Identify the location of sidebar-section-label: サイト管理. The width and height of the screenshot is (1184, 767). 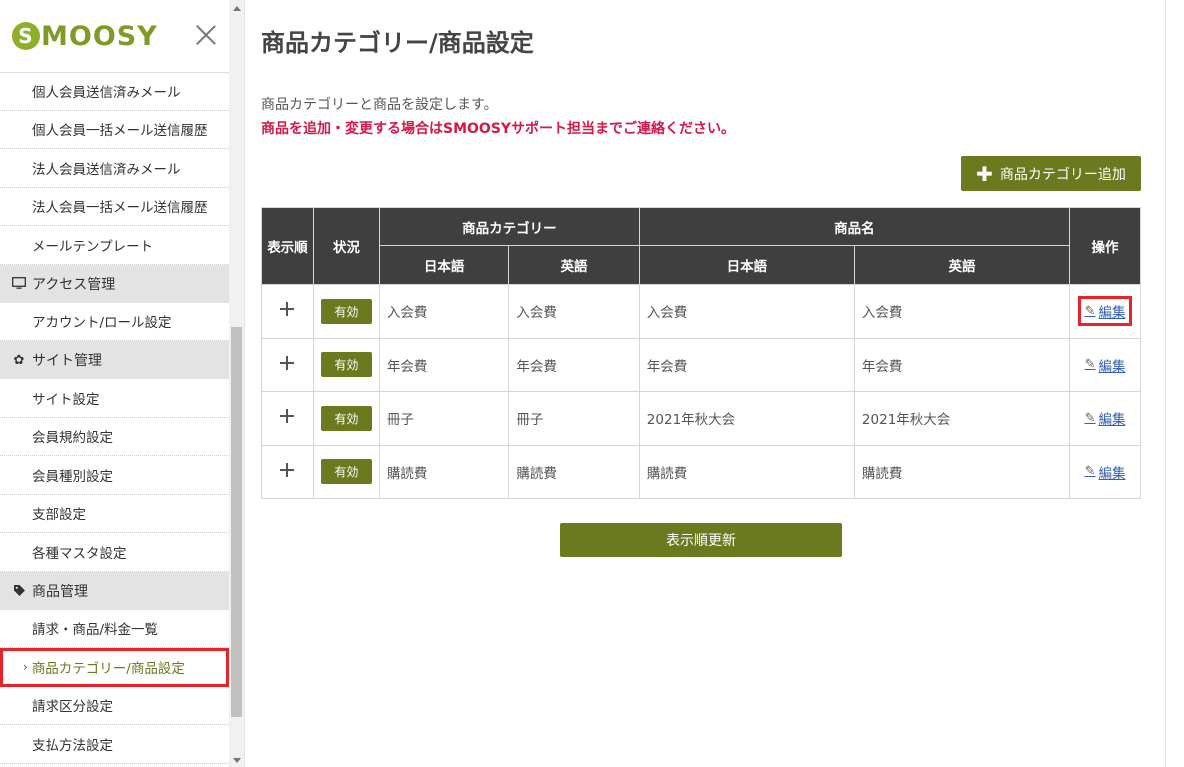
(67, 361).